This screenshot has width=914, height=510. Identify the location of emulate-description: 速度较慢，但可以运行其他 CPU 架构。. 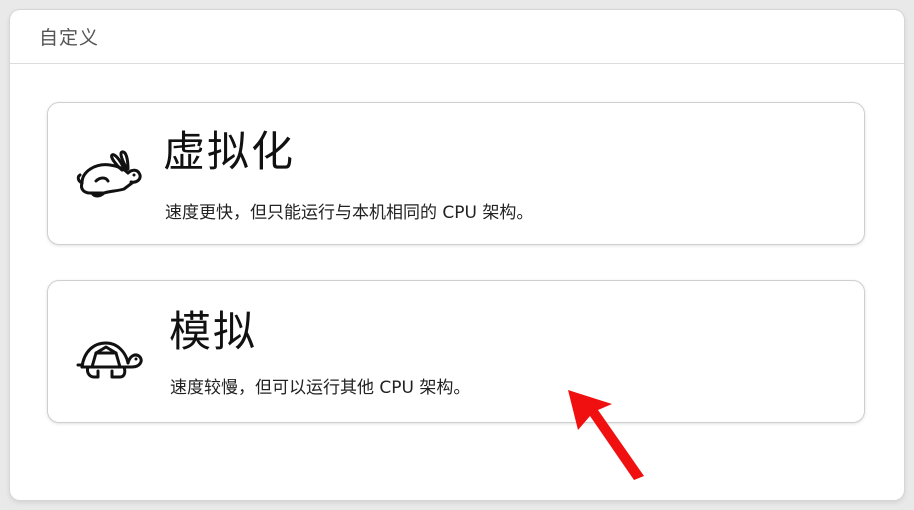
(320, 388).